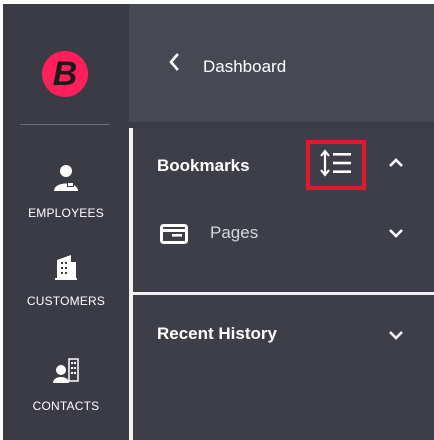  I want to click on rail-item-customers: CUSTOMERS, so click(66, 287).